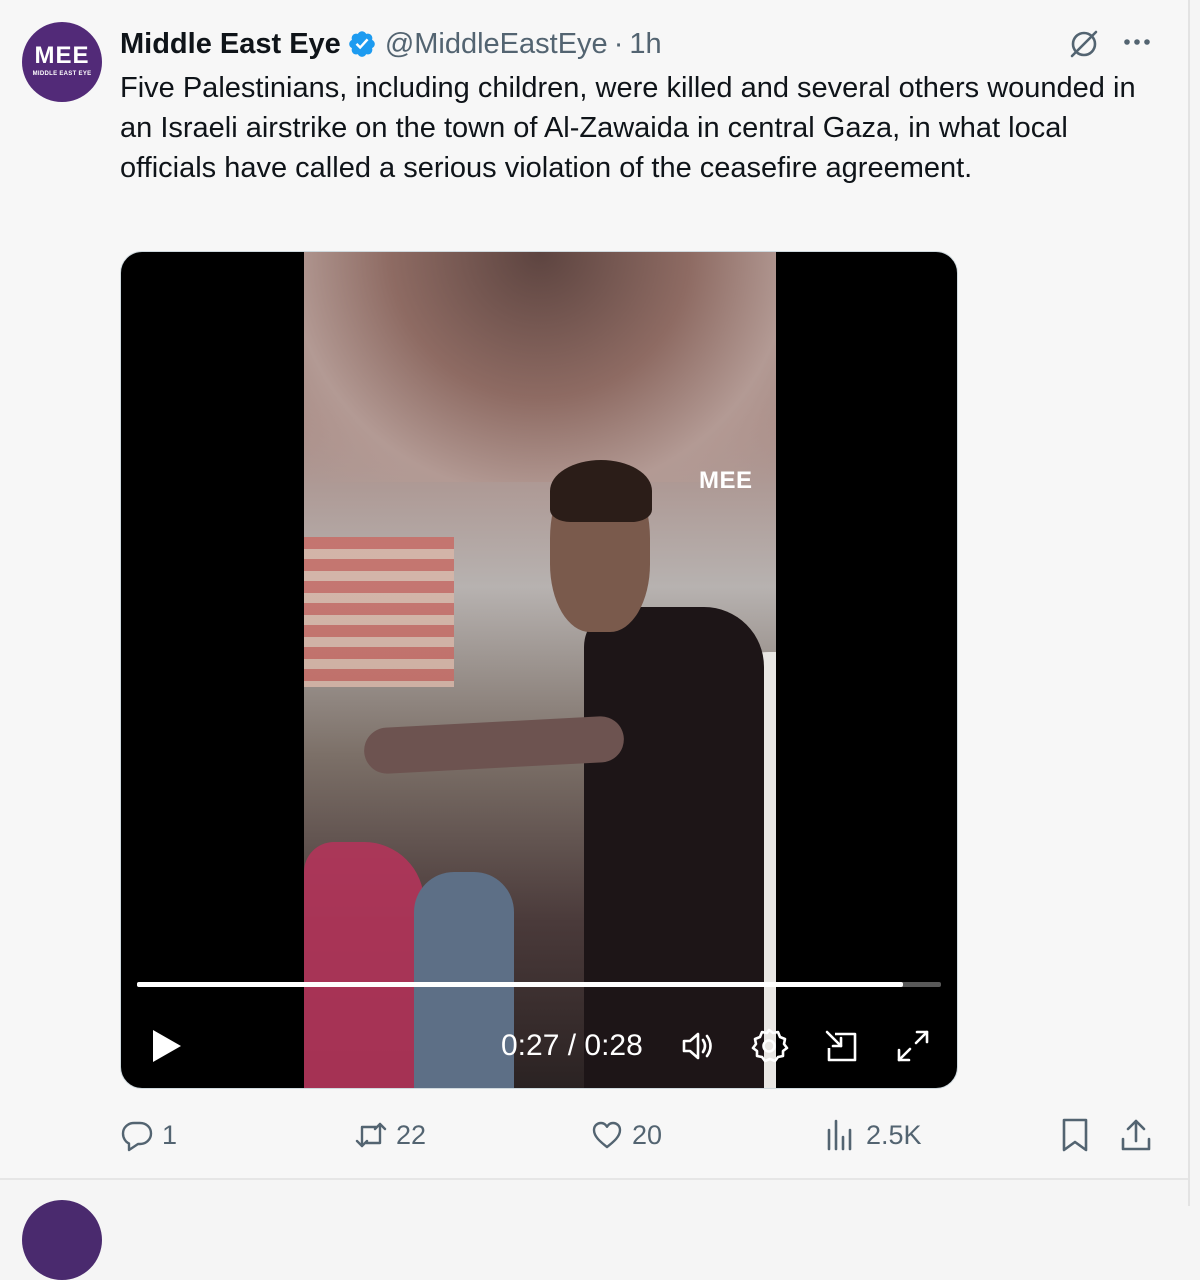  I want to click on views-chart-icon, so click(839, 1135).